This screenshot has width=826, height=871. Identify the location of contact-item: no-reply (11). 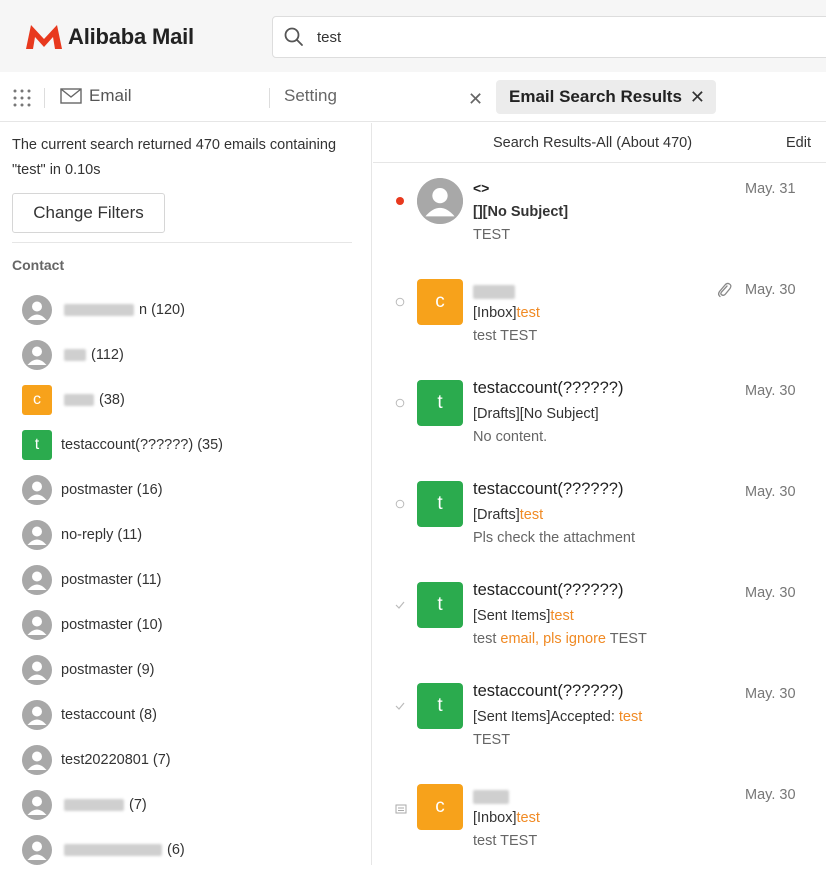
(82, 535).